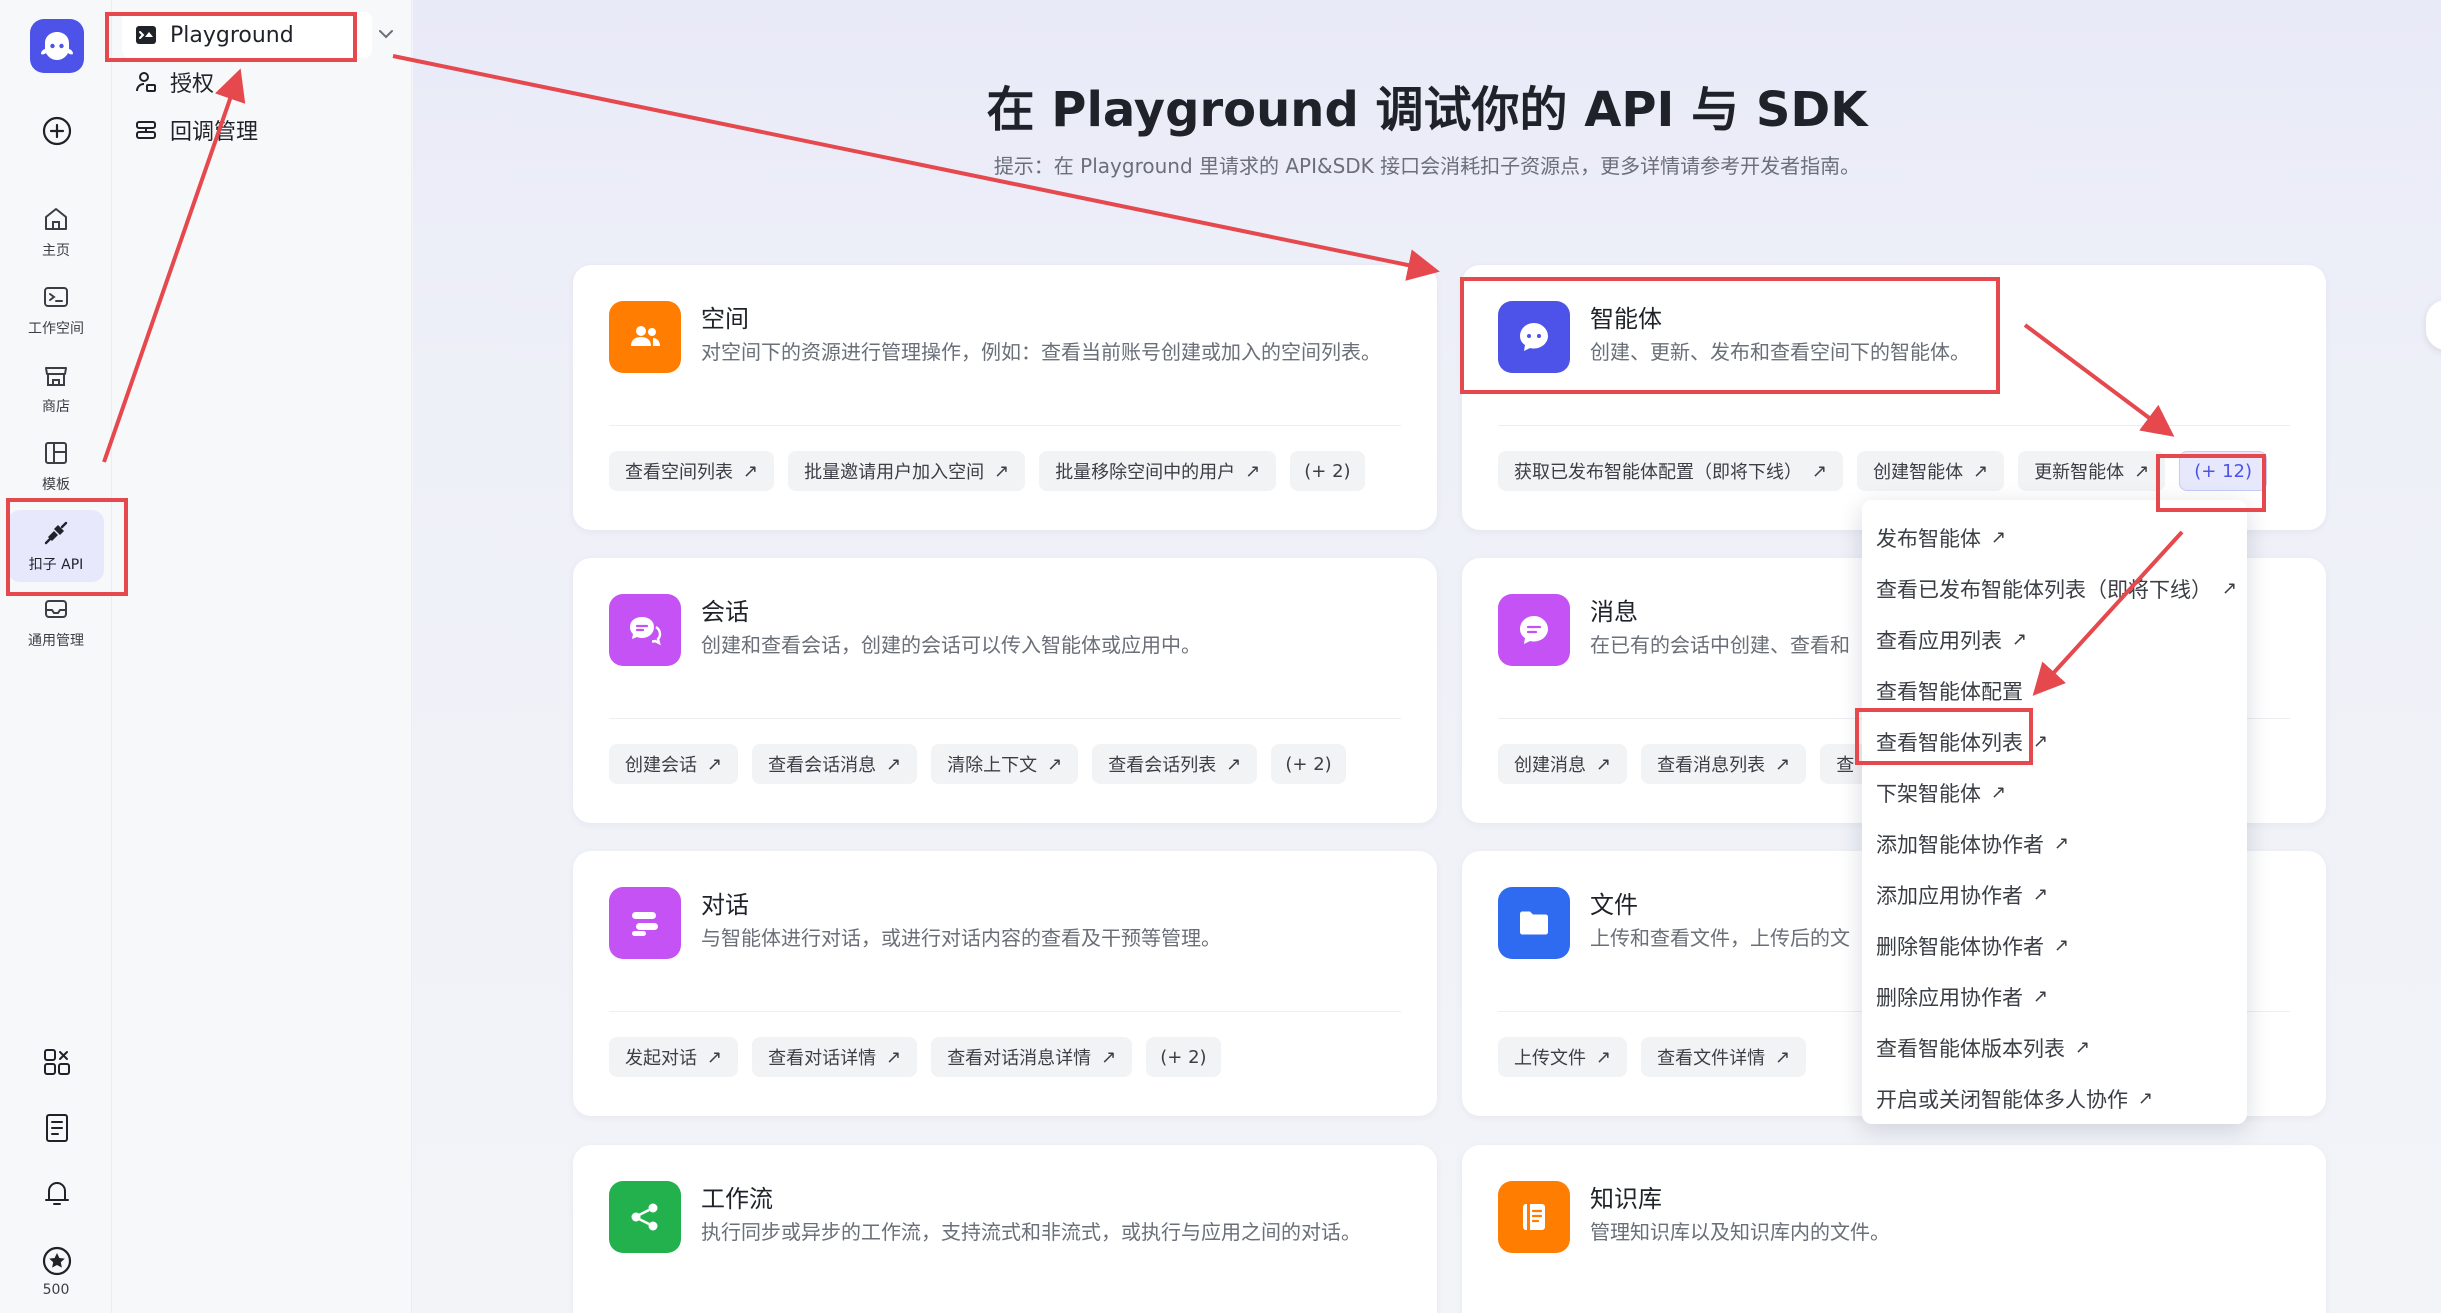  What do you see at coordinates (1032, 1057) in the screenshot?
I see `api-link: 查看对话消息详情 ↗` at bounding box center [1032, 1057].